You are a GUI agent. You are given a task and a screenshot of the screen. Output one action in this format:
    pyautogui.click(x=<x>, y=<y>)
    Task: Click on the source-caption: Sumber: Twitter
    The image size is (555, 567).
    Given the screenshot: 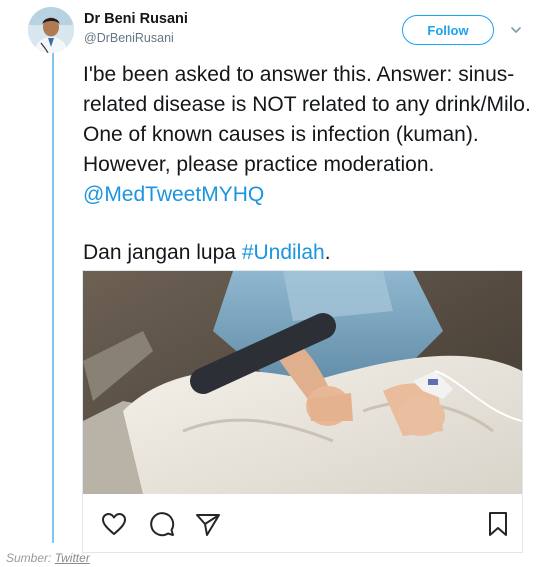 What is the action you would take?
    pyautogui.click(x=48, y=558)
    